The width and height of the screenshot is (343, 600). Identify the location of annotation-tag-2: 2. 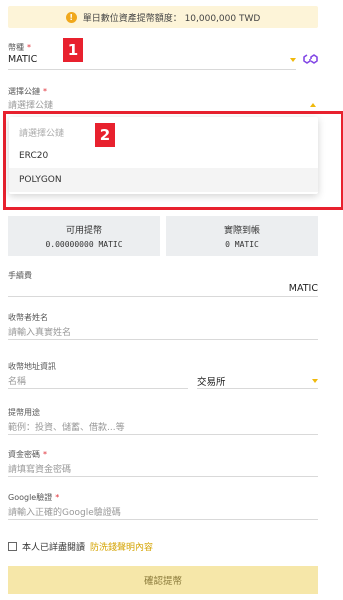
(105, 135).